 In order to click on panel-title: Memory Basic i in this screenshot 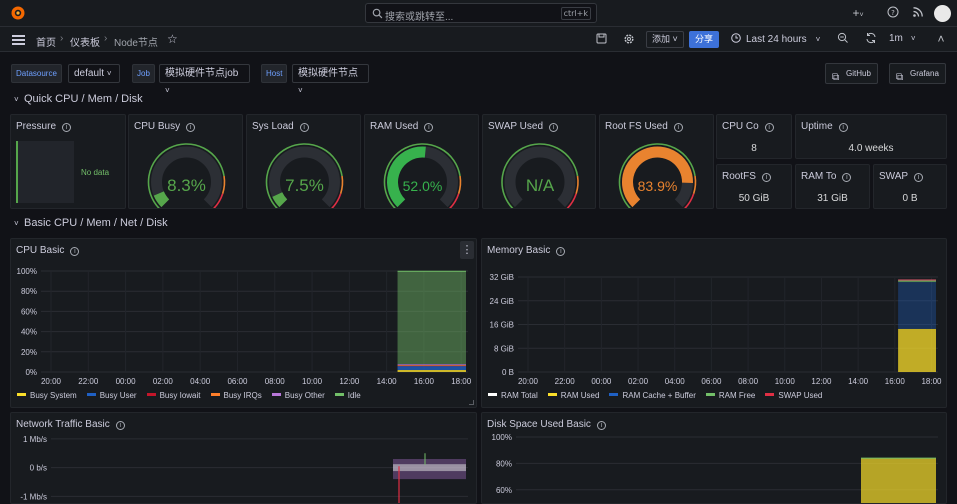, I will do `click(526, 250)`.